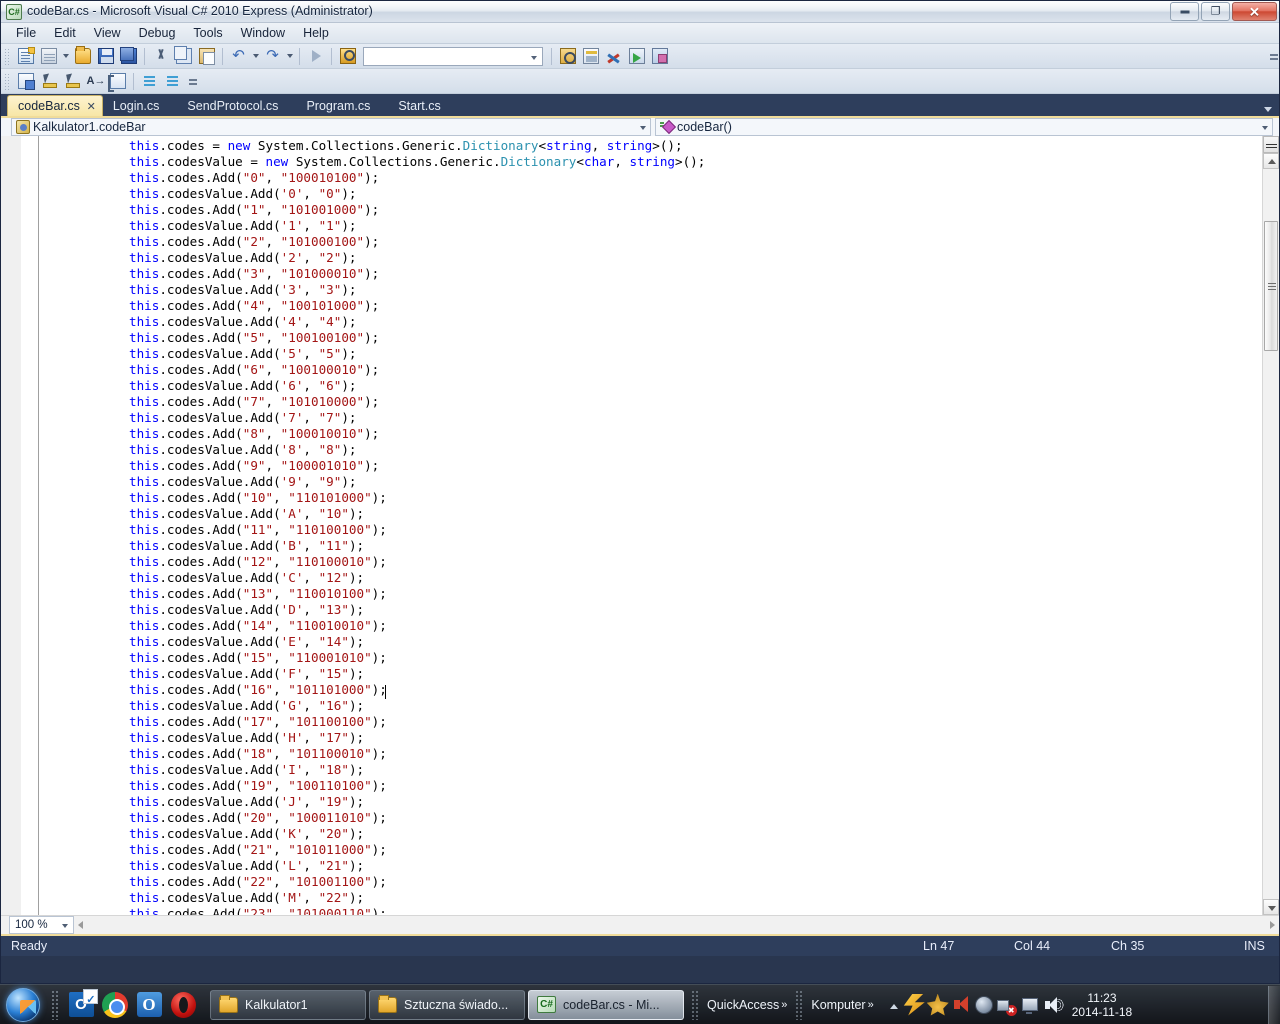 Image resolution: width=1280 pixels, height=1024 pixels. What do you see at coordinates (289, 56) in the screenshot?
I see `redo-dropdown` at bounding box center [289, 56].